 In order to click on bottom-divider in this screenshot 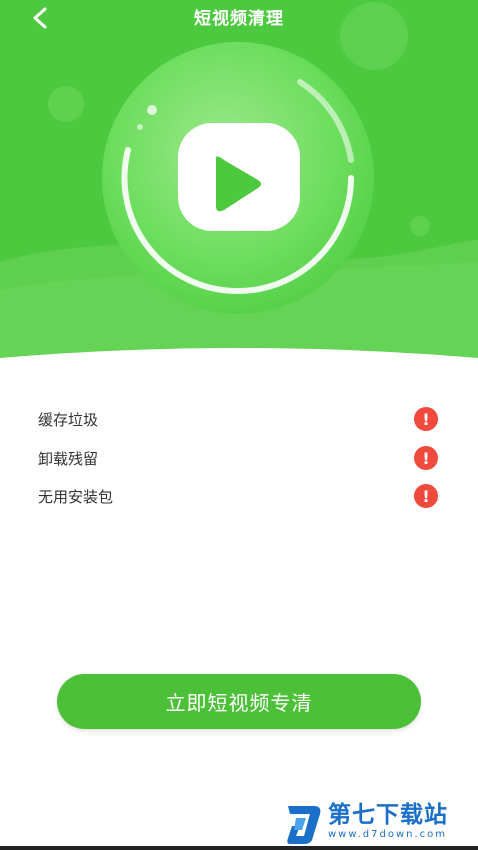, I will do `click(239, 848)`.